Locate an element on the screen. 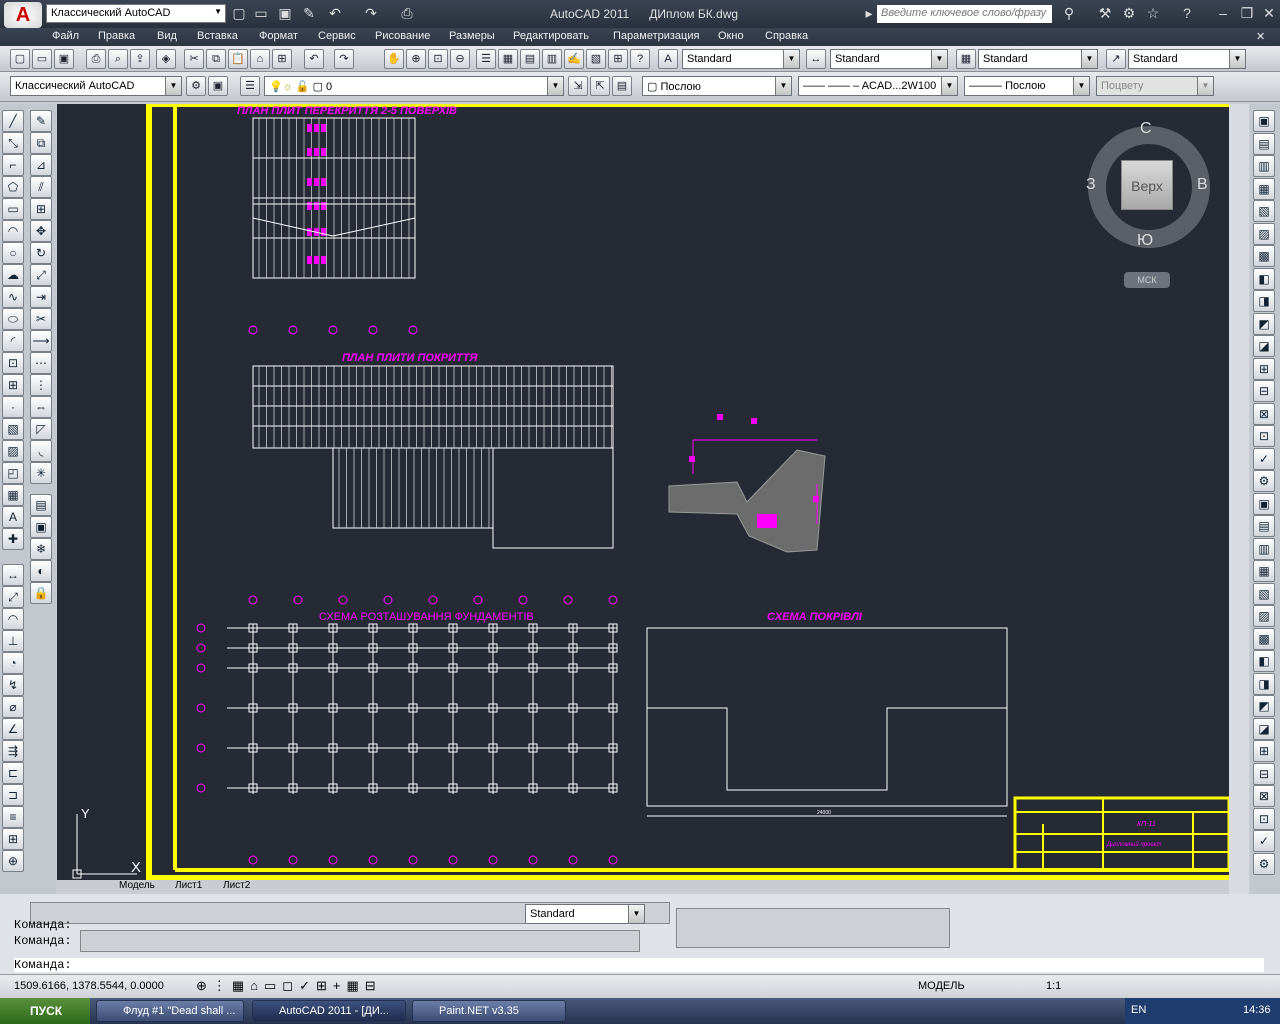  spline-icon: ∿ is located at coordinates (13, 297).